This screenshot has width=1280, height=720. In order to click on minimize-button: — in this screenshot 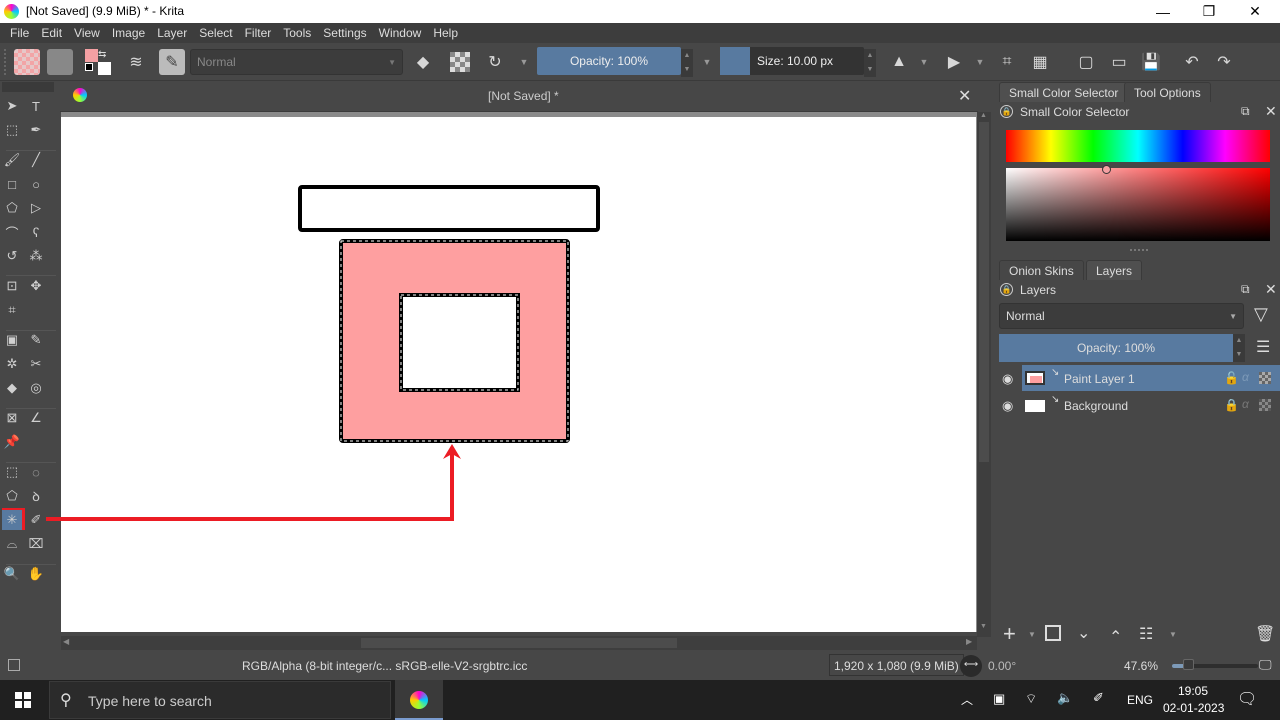, I will do `click(1163, 11)`.